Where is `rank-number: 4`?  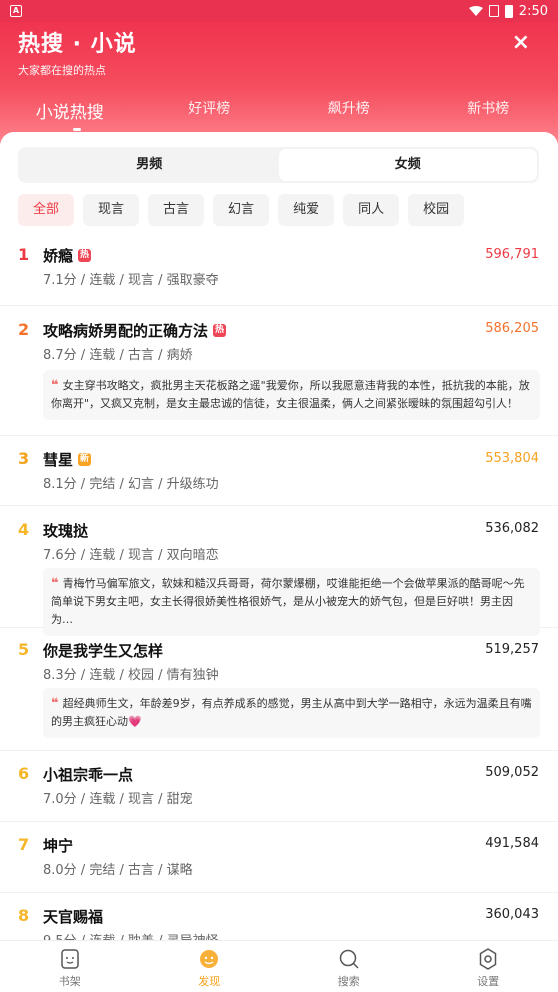 rank-number: 4 is located at coordinates (24, 529).